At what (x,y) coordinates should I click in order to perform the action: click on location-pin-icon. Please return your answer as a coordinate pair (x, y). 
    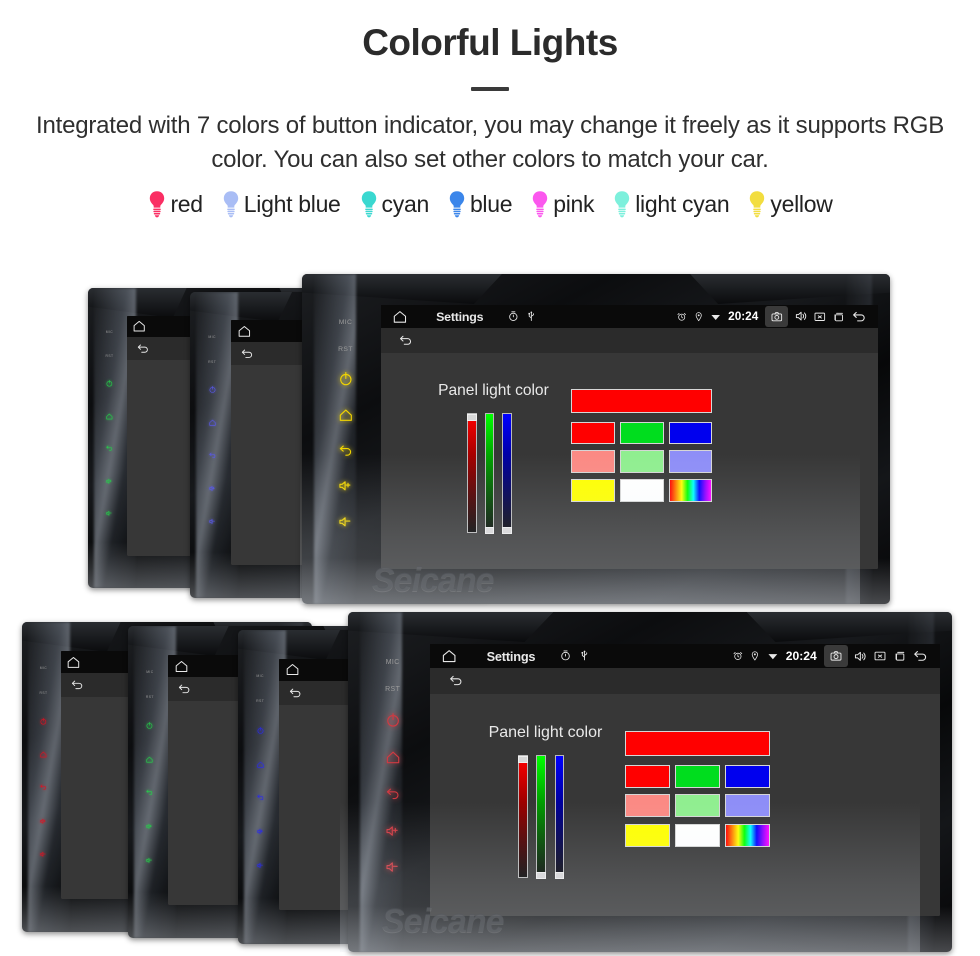
    Looking at the image, I should click on (698, 316).